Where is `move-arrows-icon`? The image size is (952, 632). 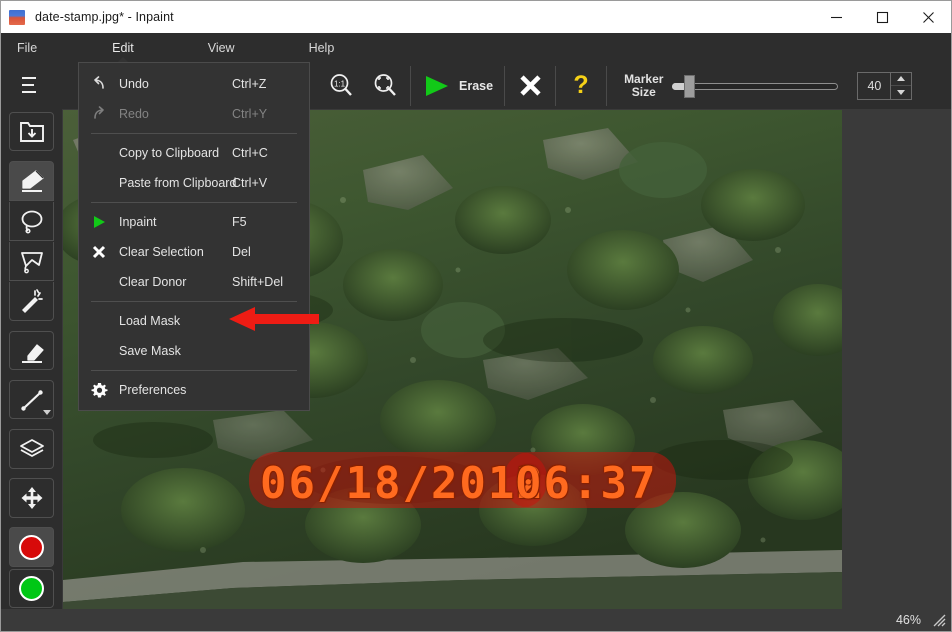
move-arrows-icon is located at coordinates (31, 498).